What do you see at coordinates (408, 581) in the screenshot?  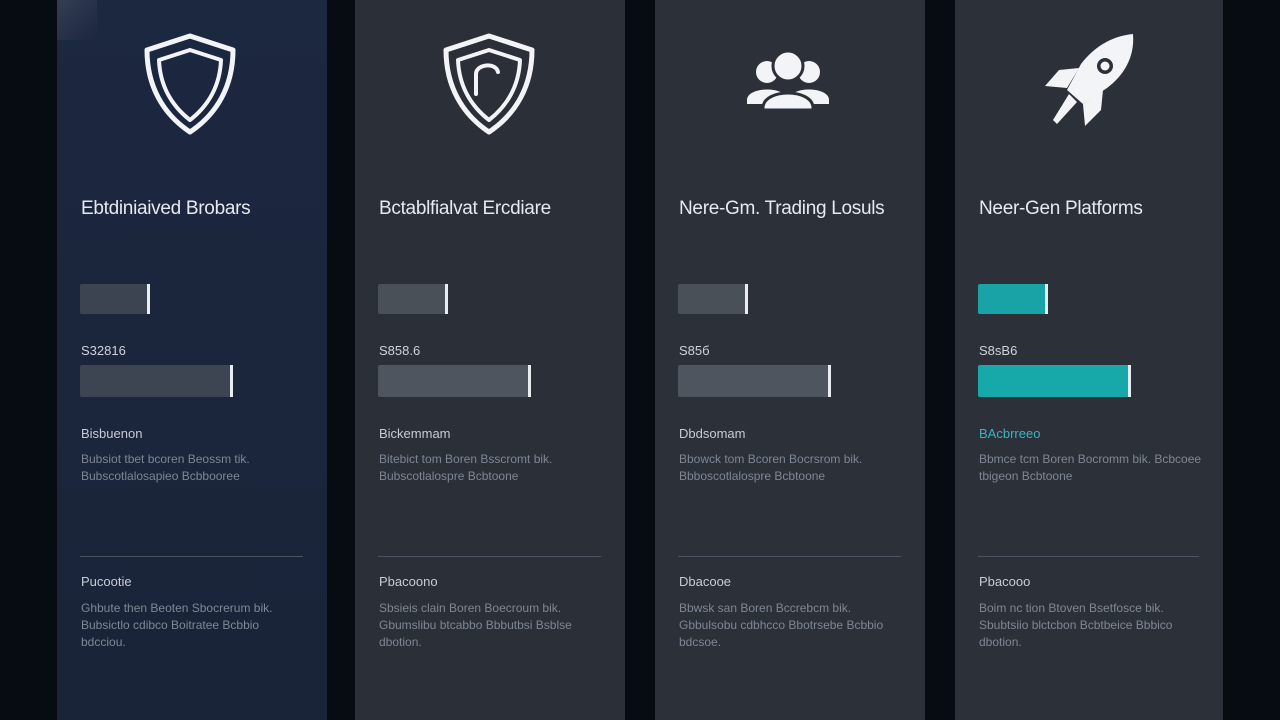 I see `notes-label: Pbacoono` at bounding box center [408, 581].